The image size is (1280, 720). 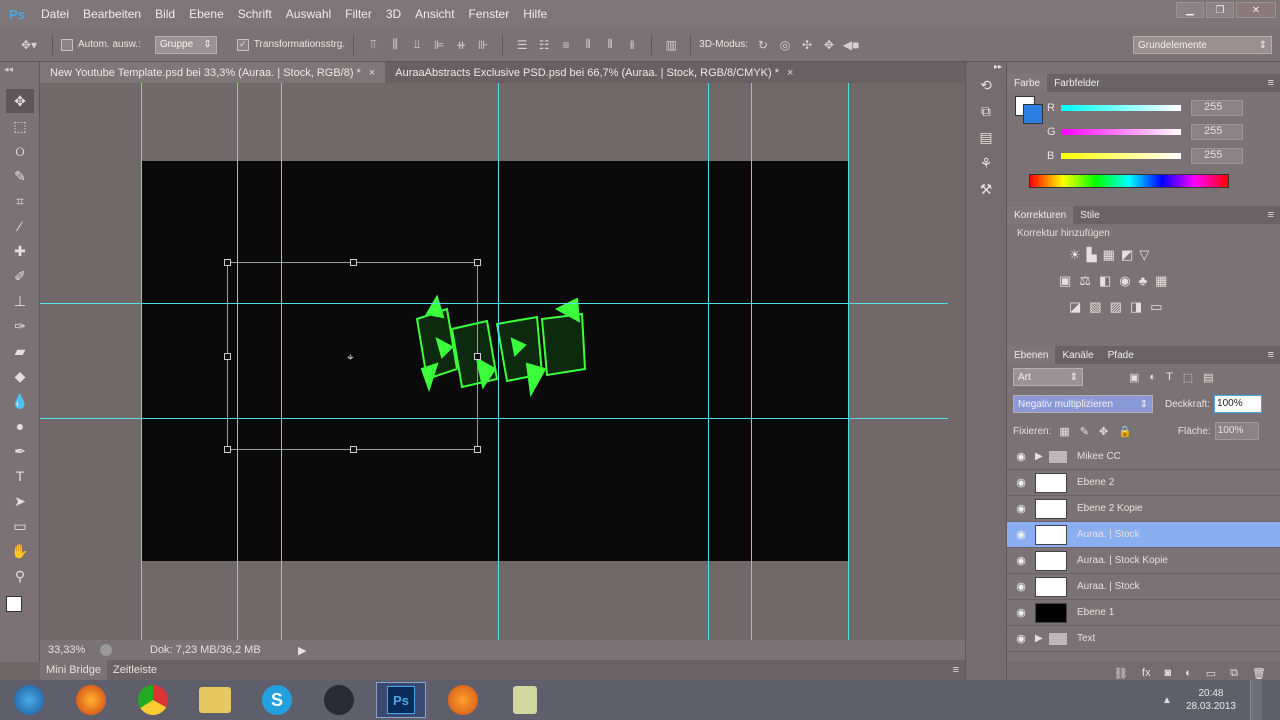 I want to click on distribute-top-icon: ☰, so click(x=522, y=45).